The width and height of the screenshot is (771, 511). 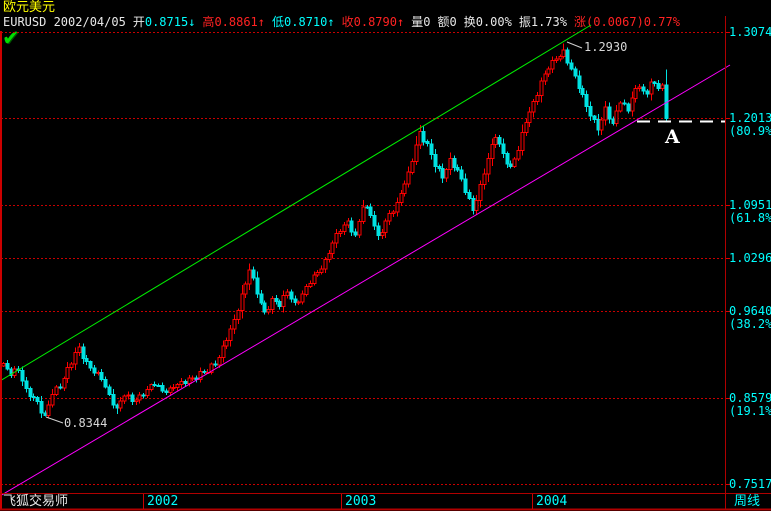 I want to click on annotation-point-a: A, so click(x=672, y=137).